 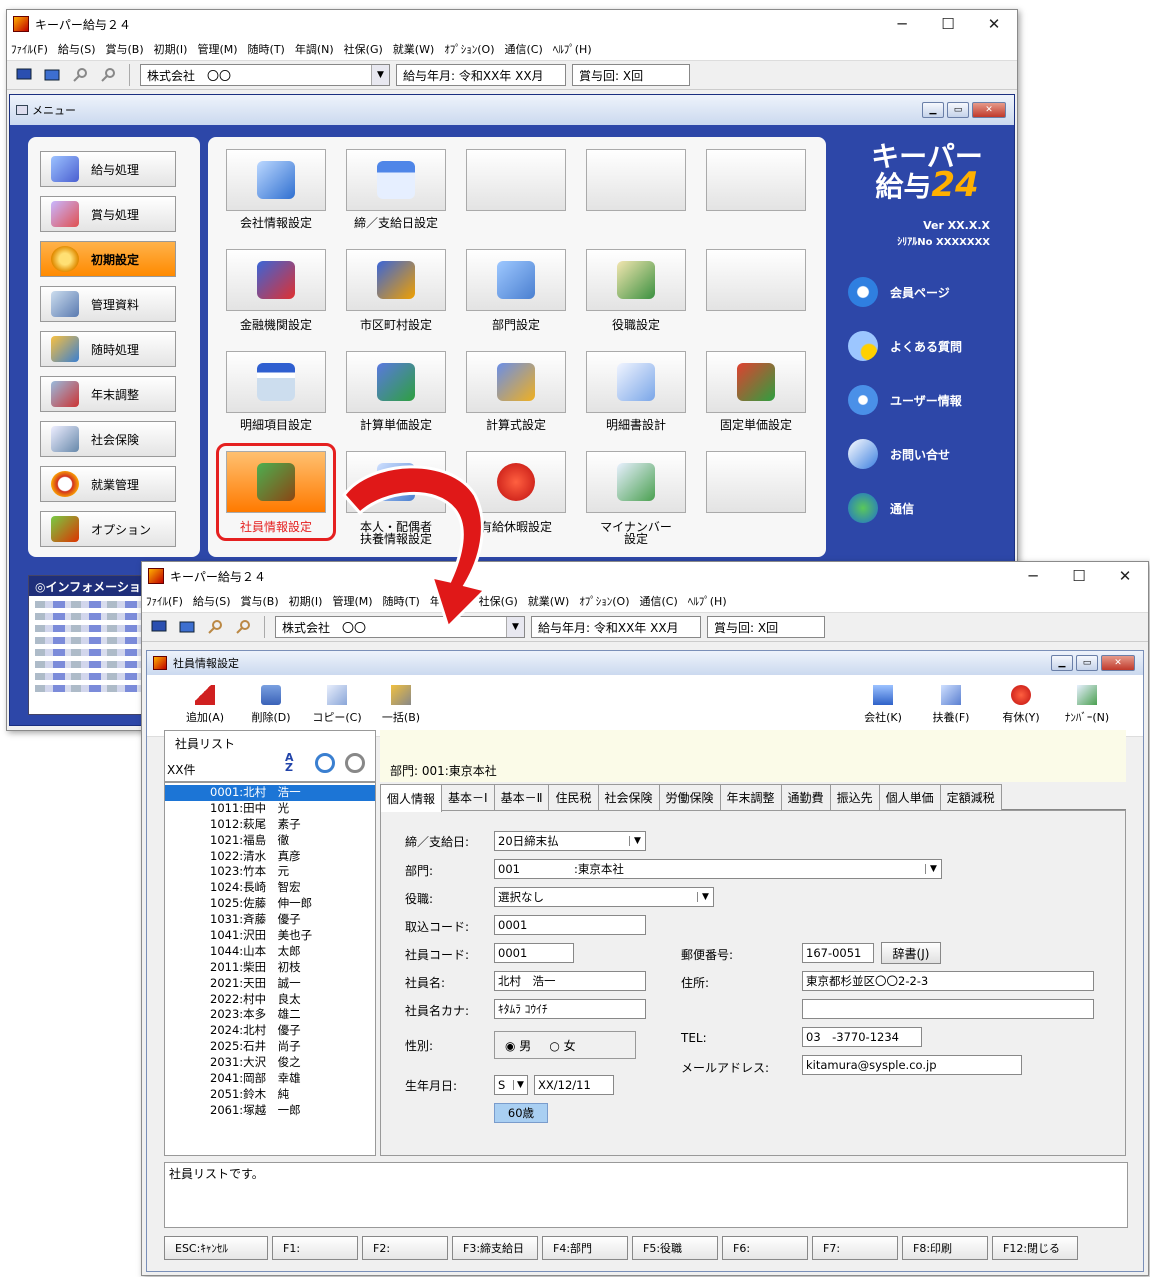 I want to click on employee-list-item: 1041:沢田 美也子, so click(x=270, y=936).